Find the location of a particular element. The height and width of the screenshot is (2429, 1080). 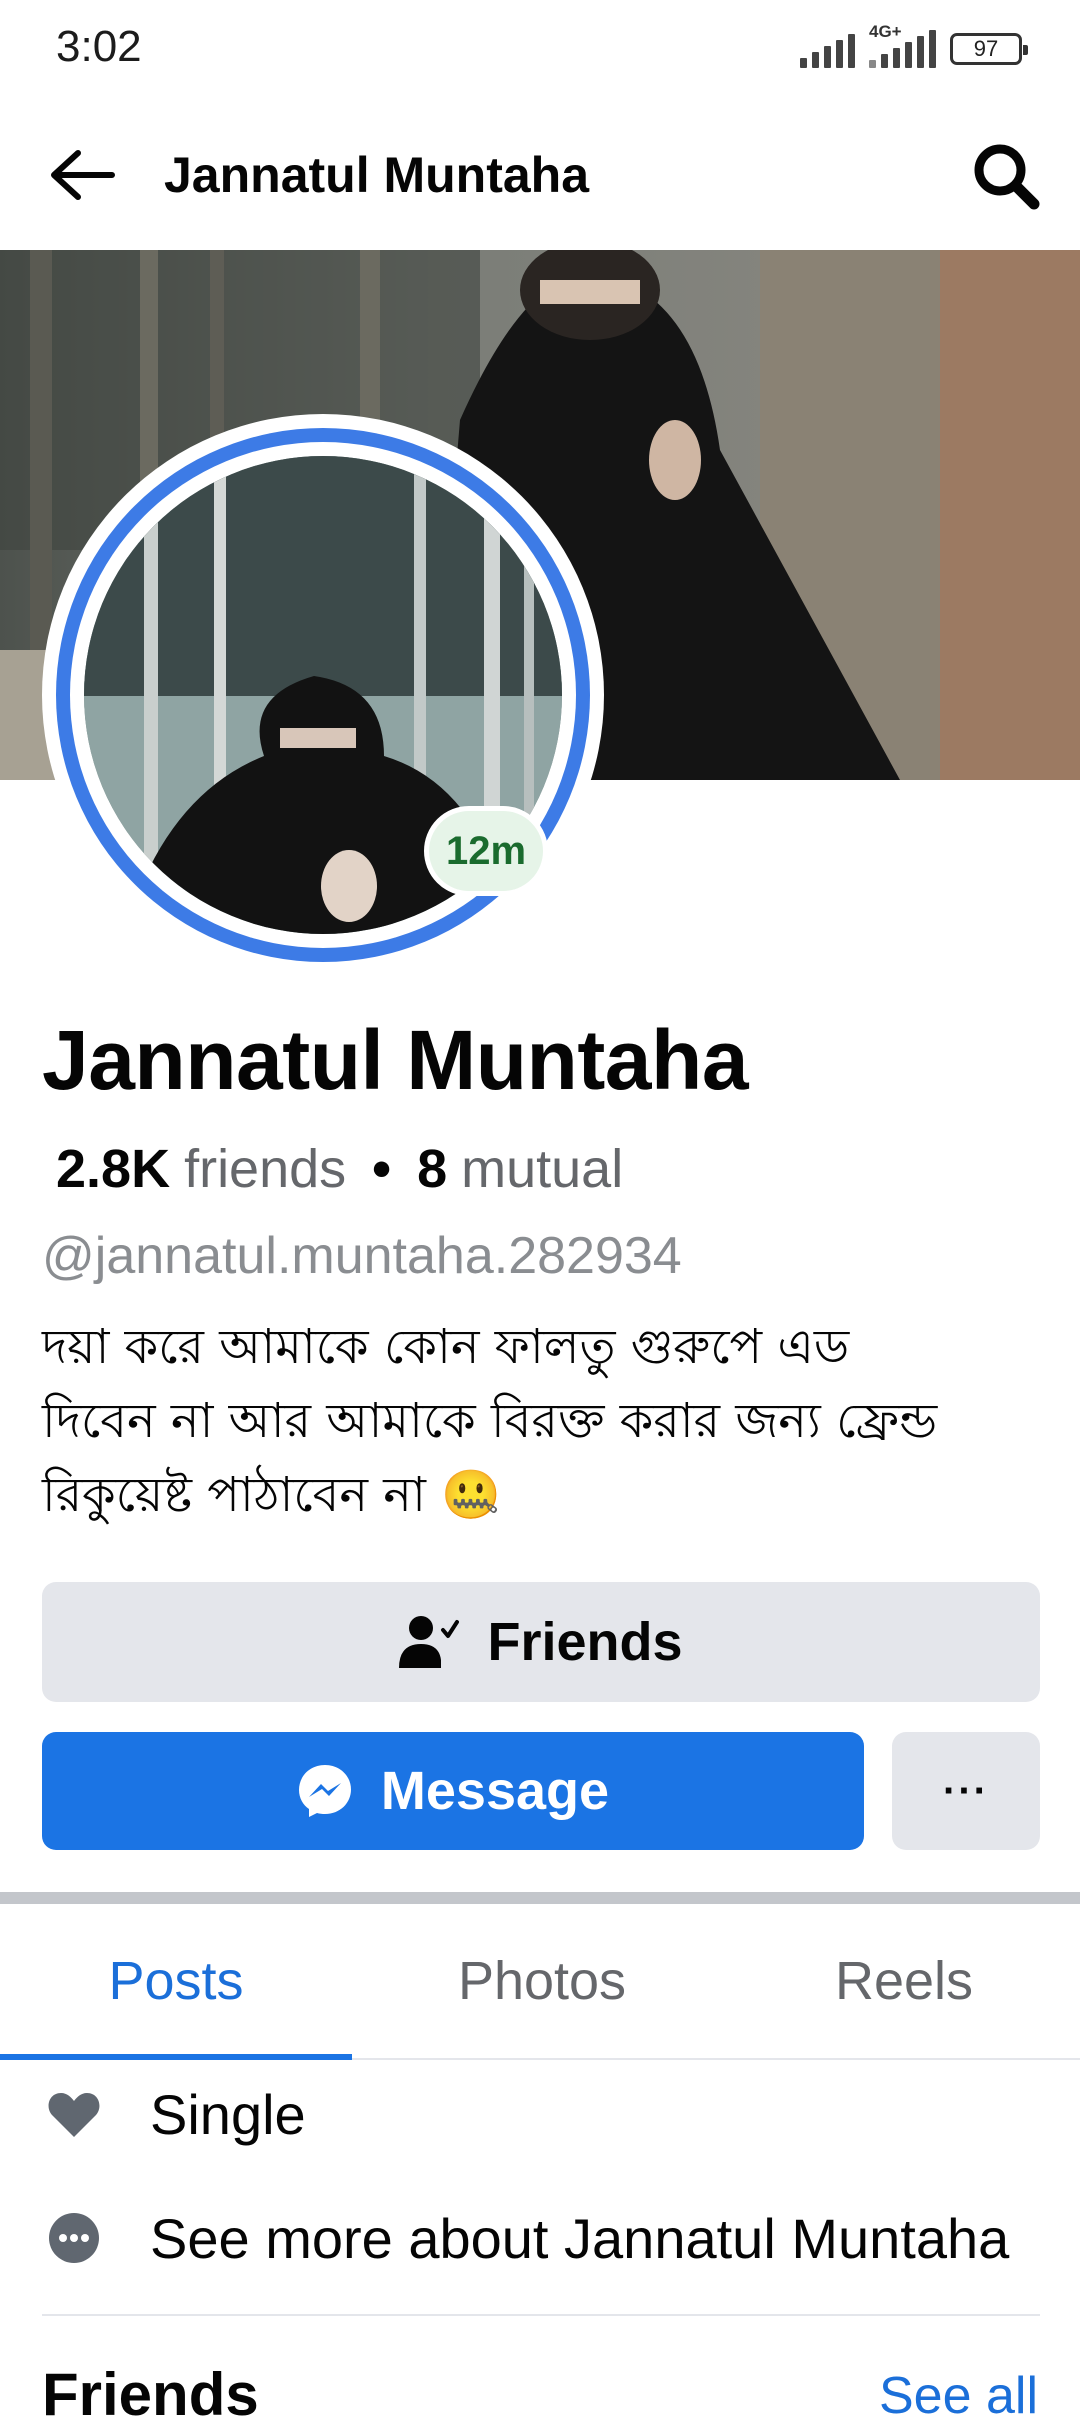

search-icon is located at coordinates (1007, 177).